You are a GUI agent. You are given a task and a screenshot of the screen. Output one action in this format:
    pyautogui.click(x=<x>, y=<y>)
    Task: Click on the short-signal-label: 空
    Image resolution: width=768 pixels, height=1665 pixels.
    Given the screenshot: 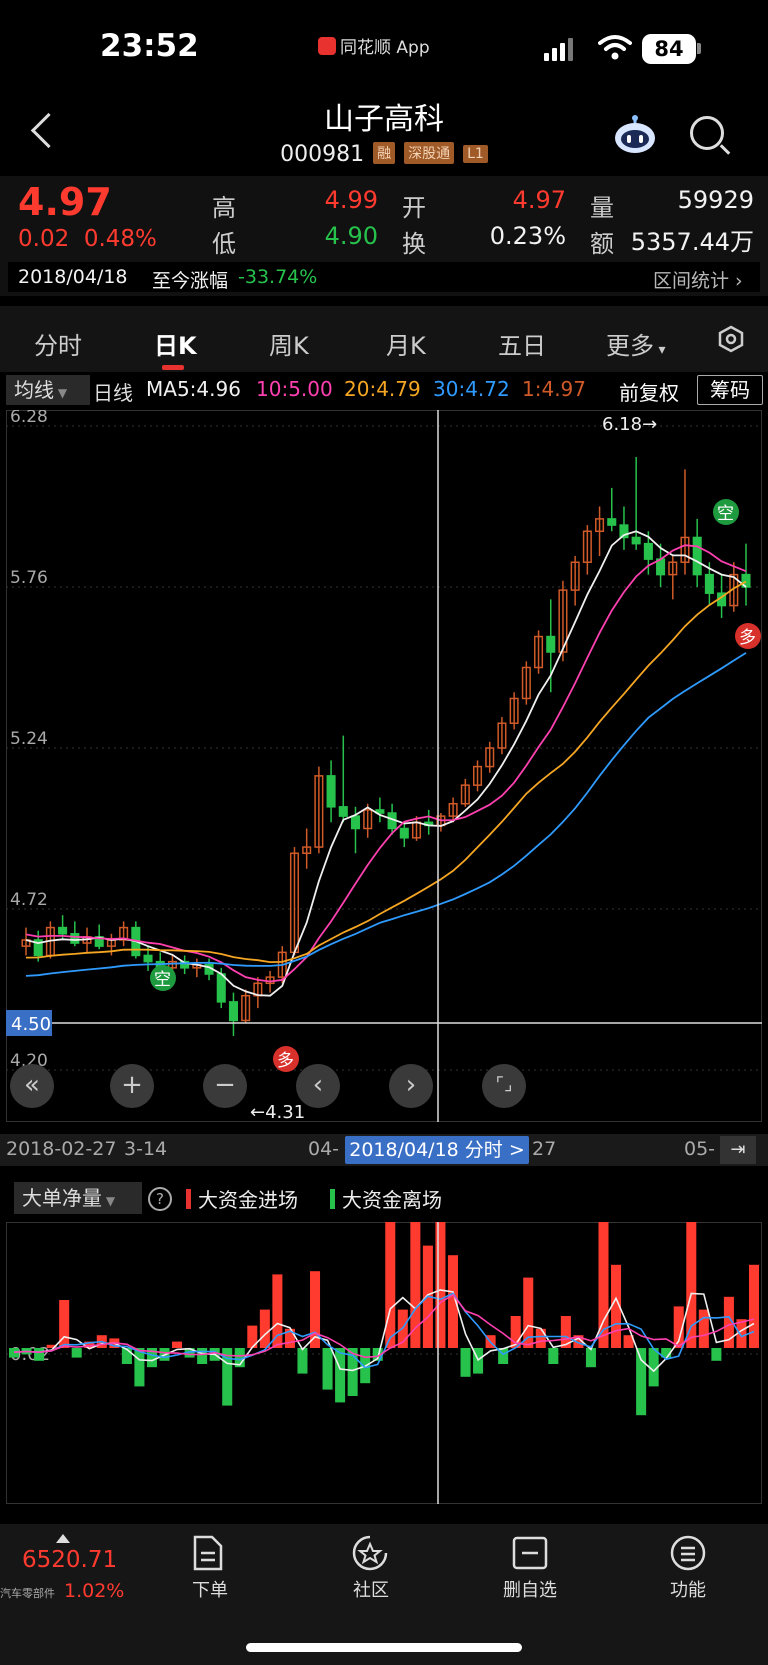 What is the action you would take?
    pyautogui.click(x=162, y=980)
    